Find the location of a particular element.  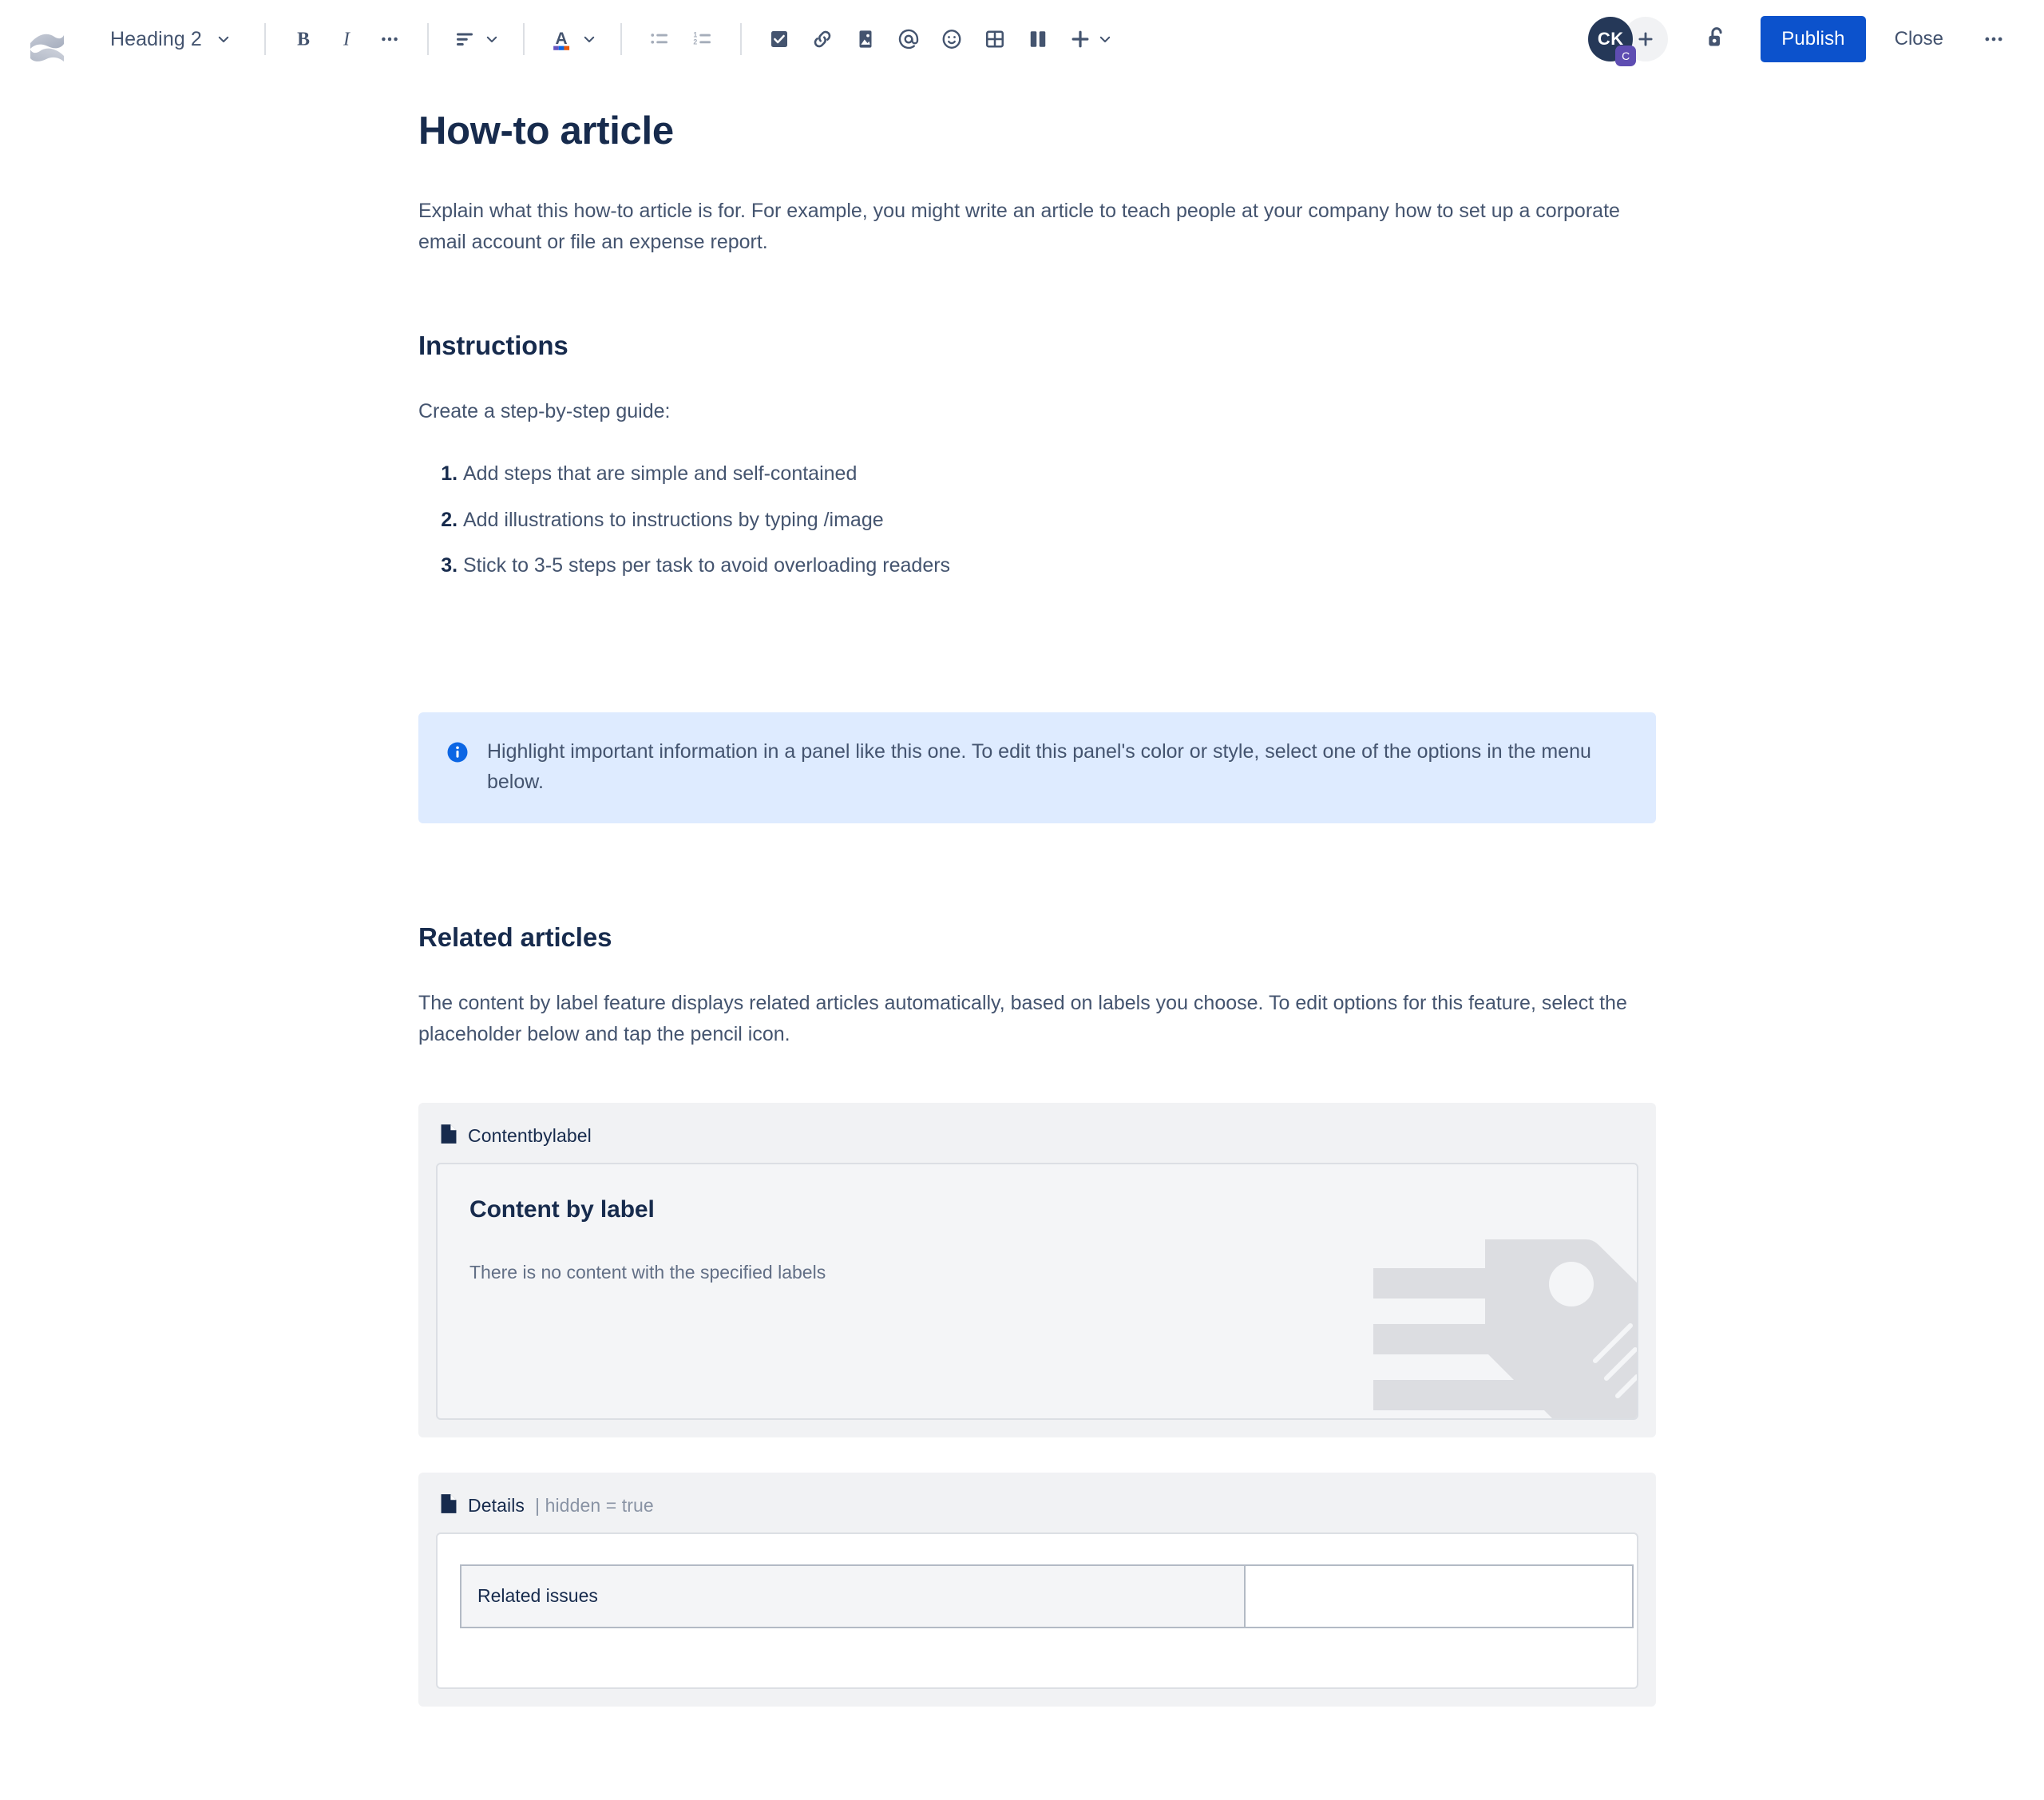

more-formatting-button is located at coordinates (389, 39).